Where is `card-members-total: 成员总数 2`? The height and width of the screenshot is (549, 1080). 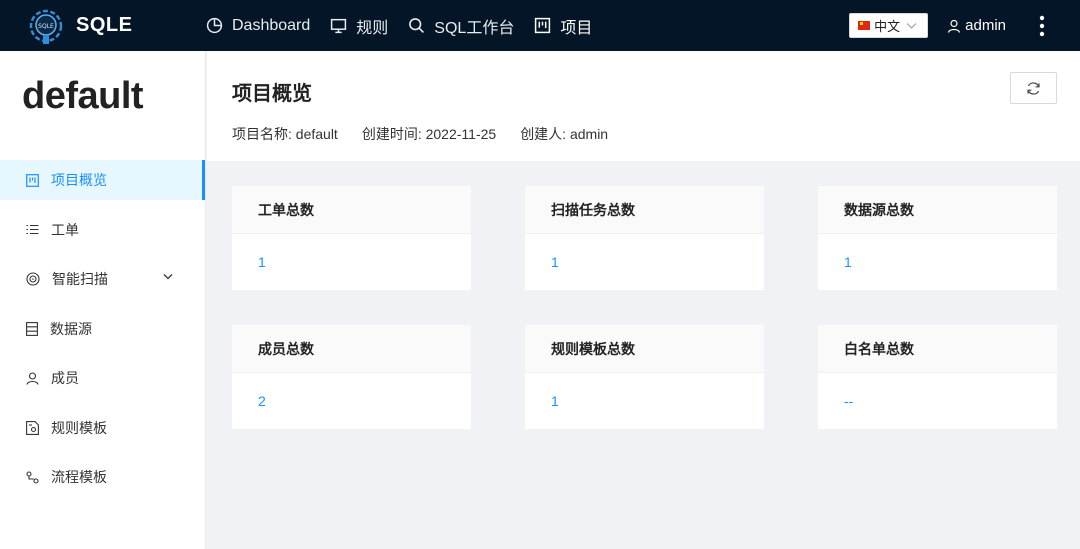
card-members-total: 成员总数 2 is located at coordinates (351, 377).